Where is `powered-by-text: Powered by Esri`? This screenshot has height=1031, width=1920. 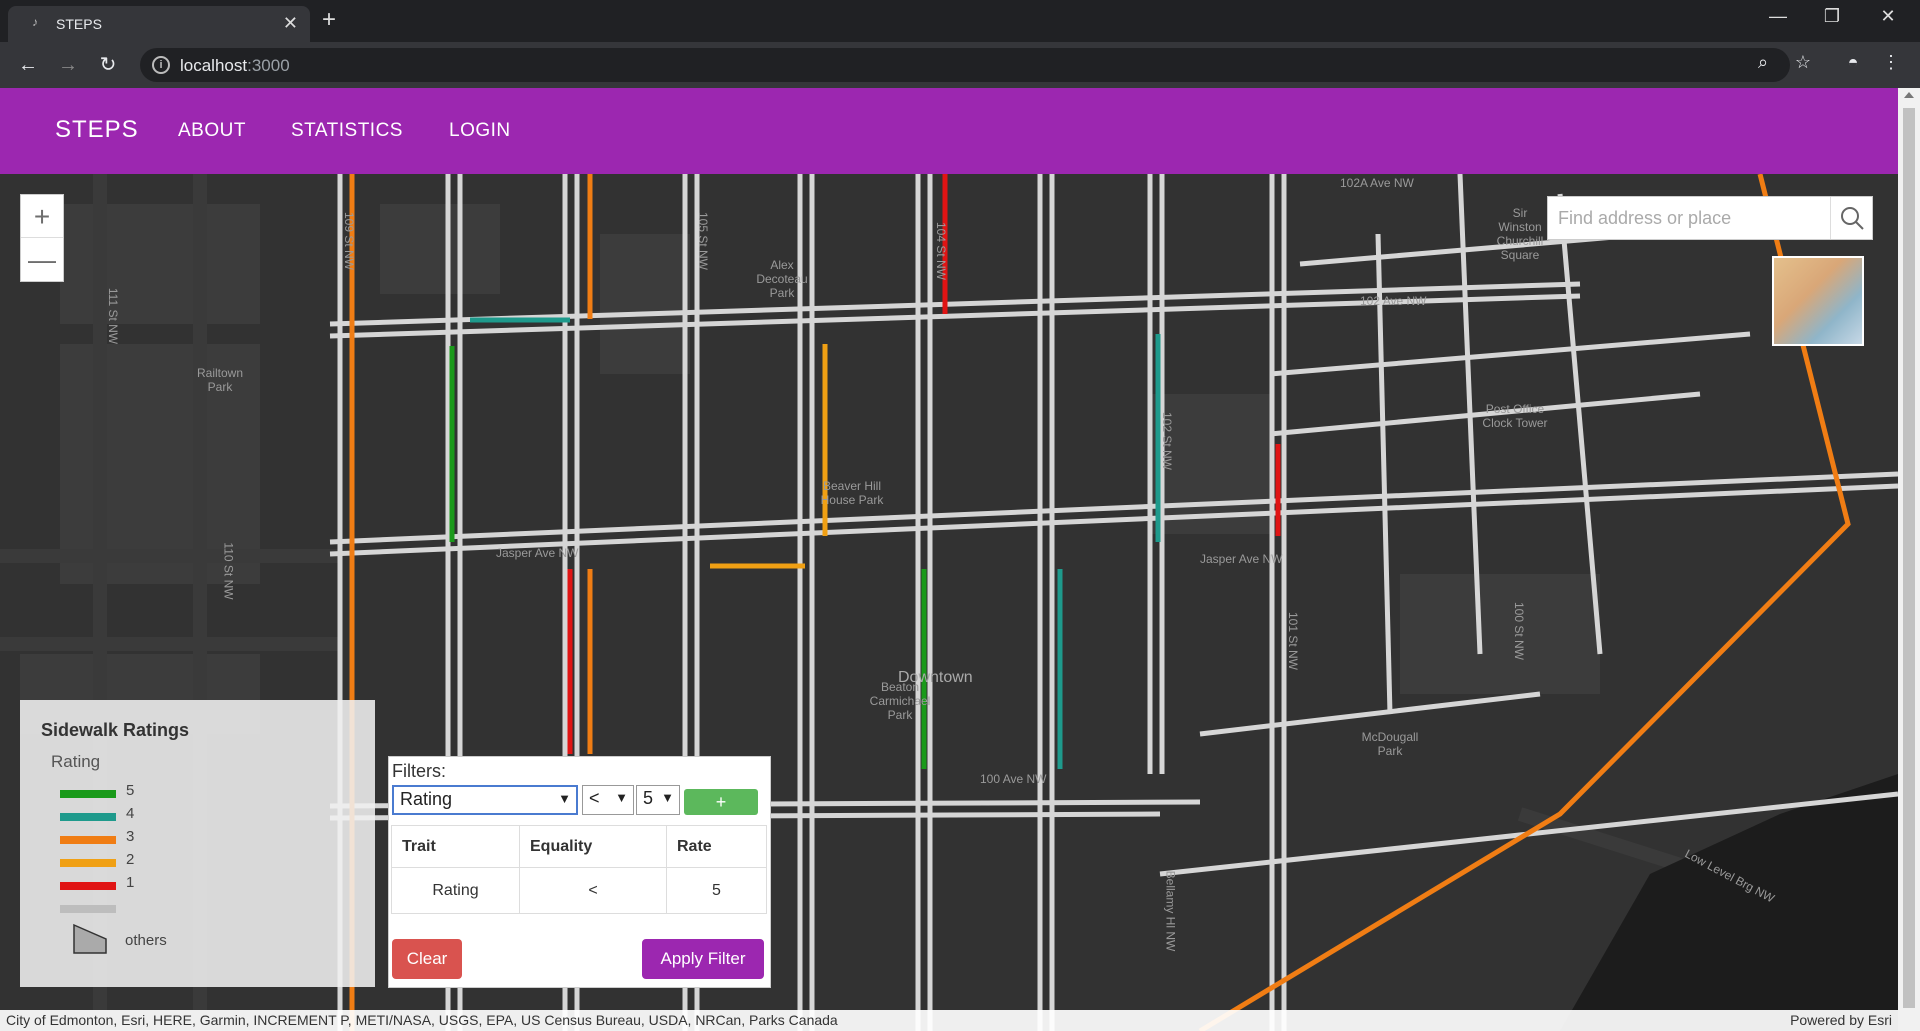
powered-by-text: Powered by Esri is located at coordinates (1841, 1020).